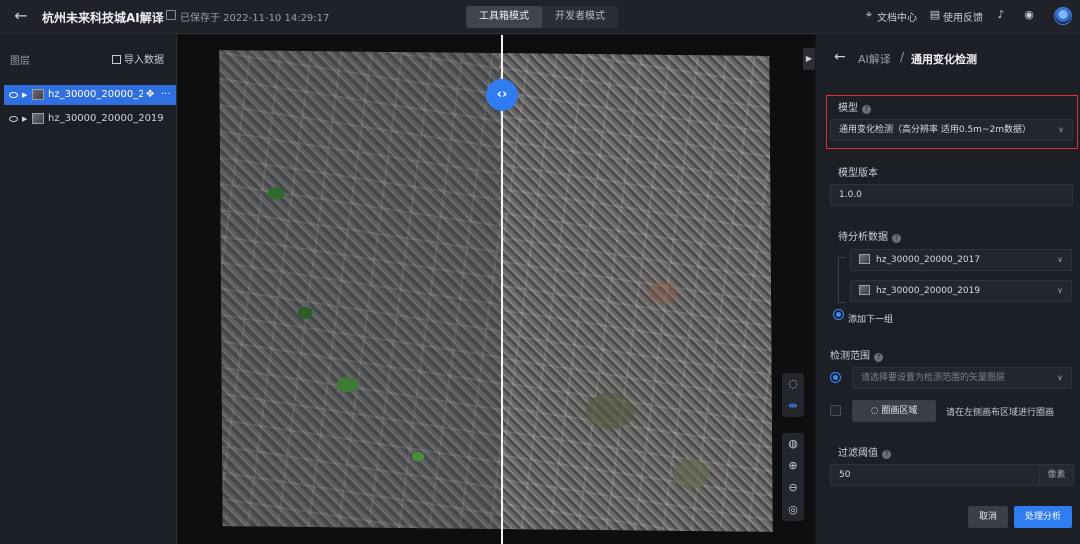  I want to click on threshold-unit: 像素, so click(1056, 475).